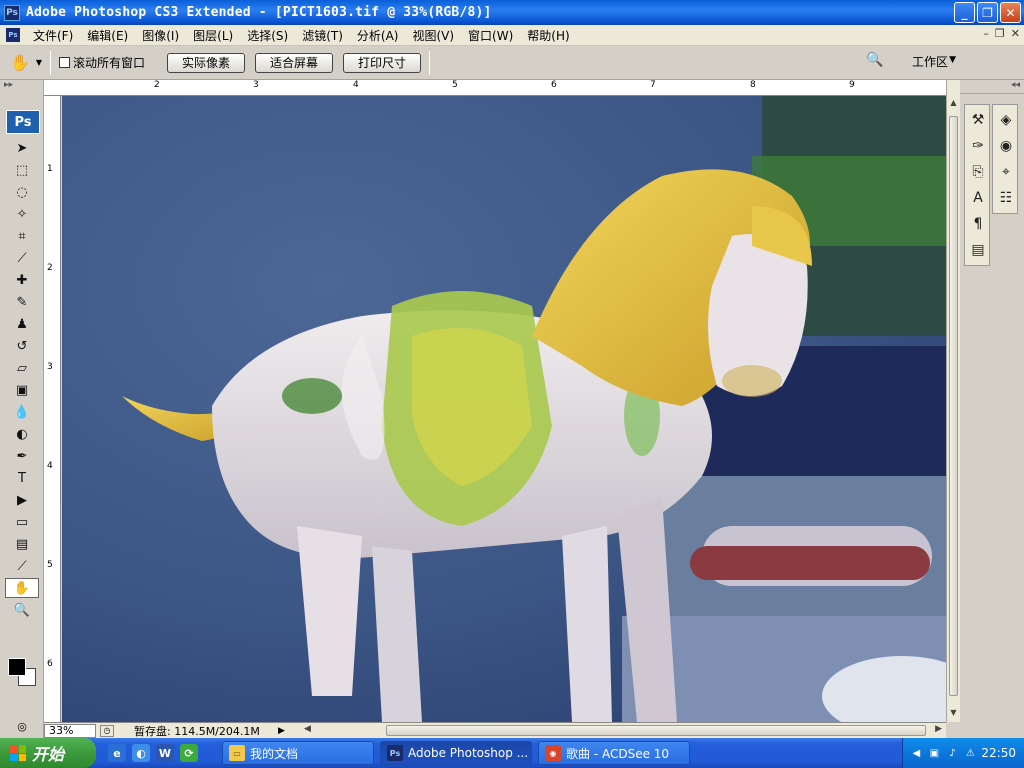  I want to click on foreground-color-swatch, so click(17, 667).